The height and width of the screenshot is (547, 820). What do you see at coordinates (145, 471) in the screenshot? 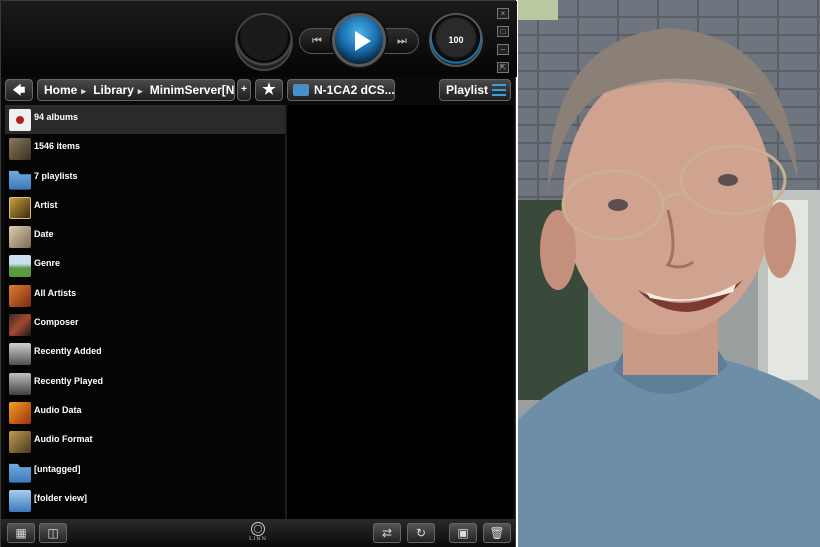
I see `list-item: [untagged]` at bounding box center [145, 471].